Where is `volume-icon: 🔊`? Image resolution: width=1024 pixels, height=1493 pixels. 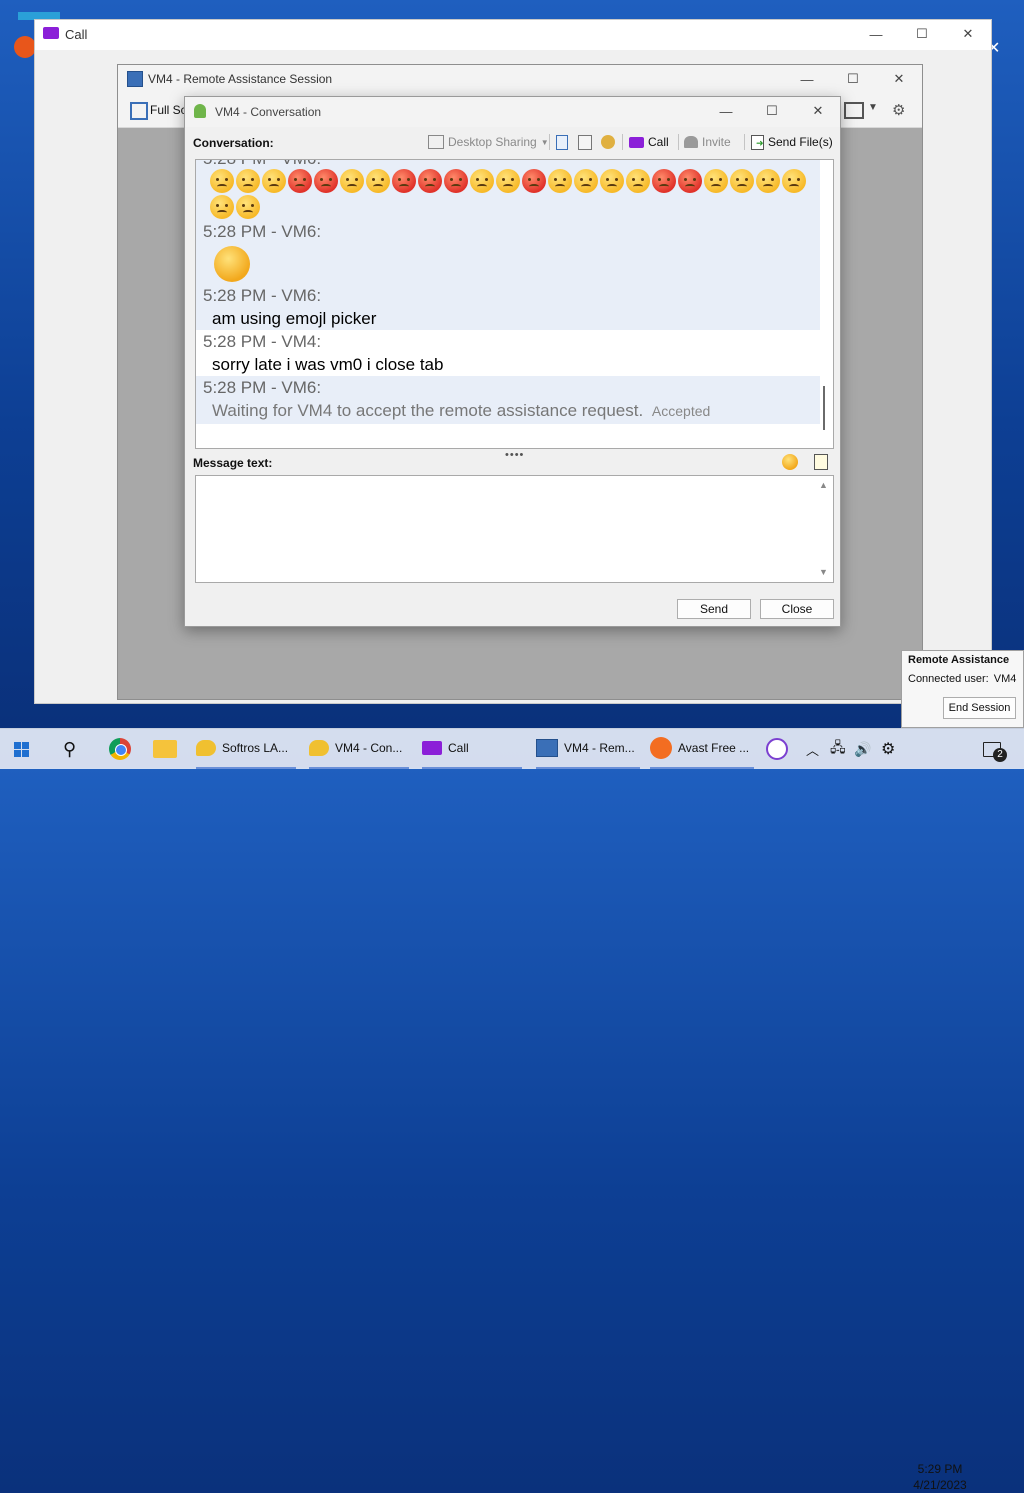 volume-icon: 🔊 is located at coordinates (862, 749).